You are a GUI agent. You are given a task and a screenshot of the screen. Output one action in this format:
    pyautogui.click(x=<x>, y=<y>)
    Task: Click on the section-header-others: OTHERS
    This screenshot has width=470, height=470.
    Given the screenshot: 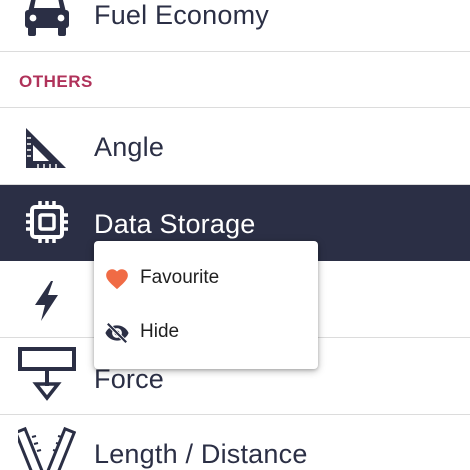 What is the action you would take?
    pyautogui.click(x=235, y=80)
    